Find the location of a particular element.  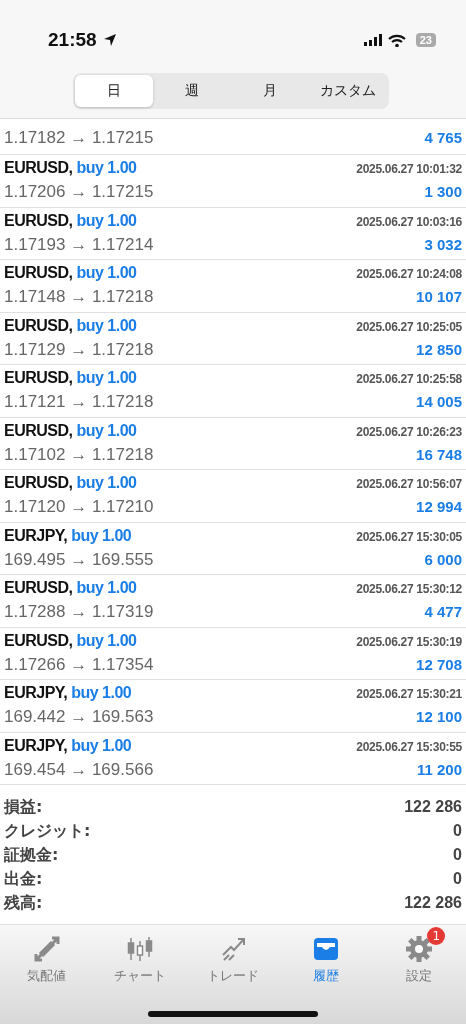

tab-bar-item: 気配値 is located at coordinates (46, 955).